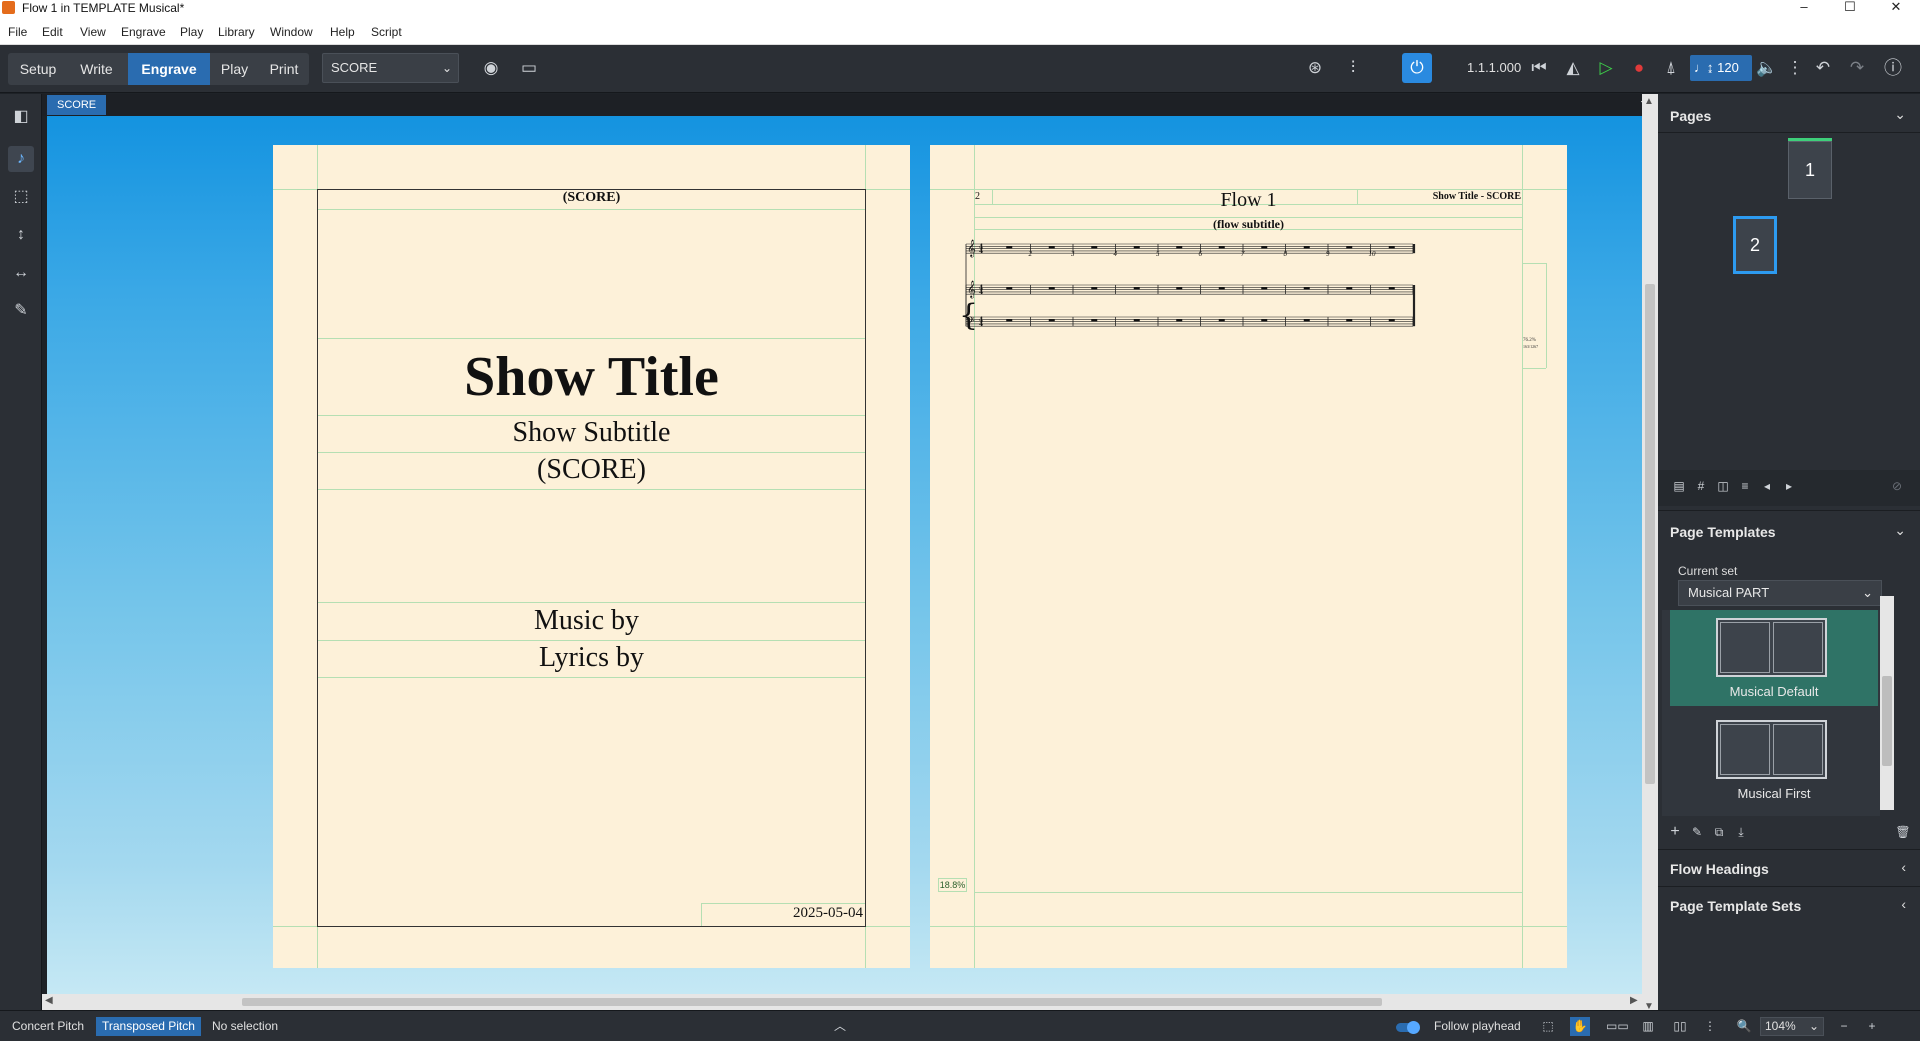 The image size is (1920, 1041). I want to click on scroll-left-icon: ◀, so click(49, 1000).